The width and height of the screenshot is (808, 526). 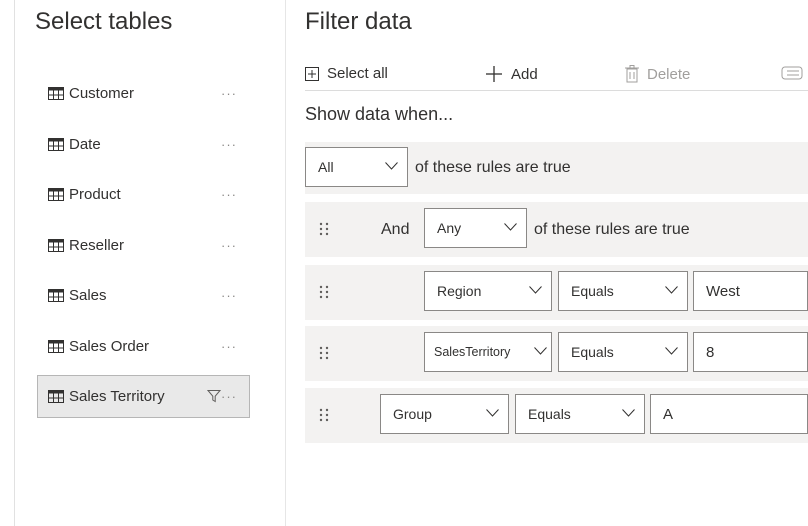 I want to click on group-quantifier-select: Any, so click(x=475, y=228).